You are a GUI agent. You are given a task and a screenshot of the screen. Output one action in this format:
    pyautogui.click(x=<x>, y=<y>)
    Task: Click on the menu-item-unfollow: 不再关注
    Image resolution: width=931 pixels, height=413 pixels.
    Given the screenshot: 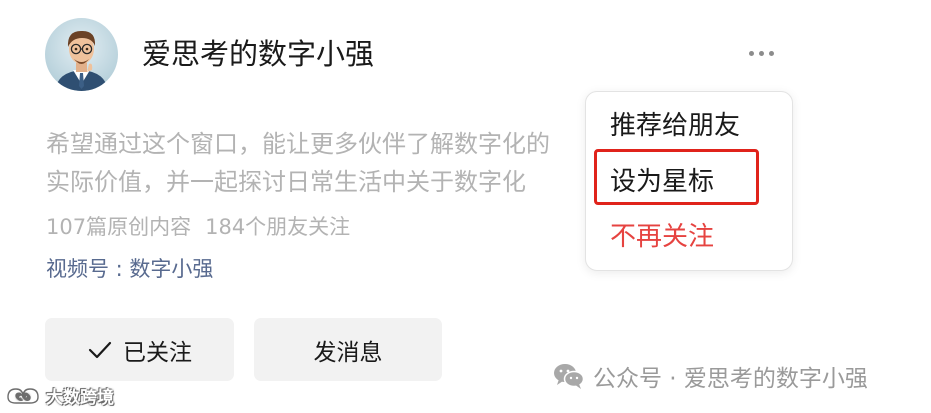 What is the action you would take?
    pyautogui.click(x=662, y=237)
    